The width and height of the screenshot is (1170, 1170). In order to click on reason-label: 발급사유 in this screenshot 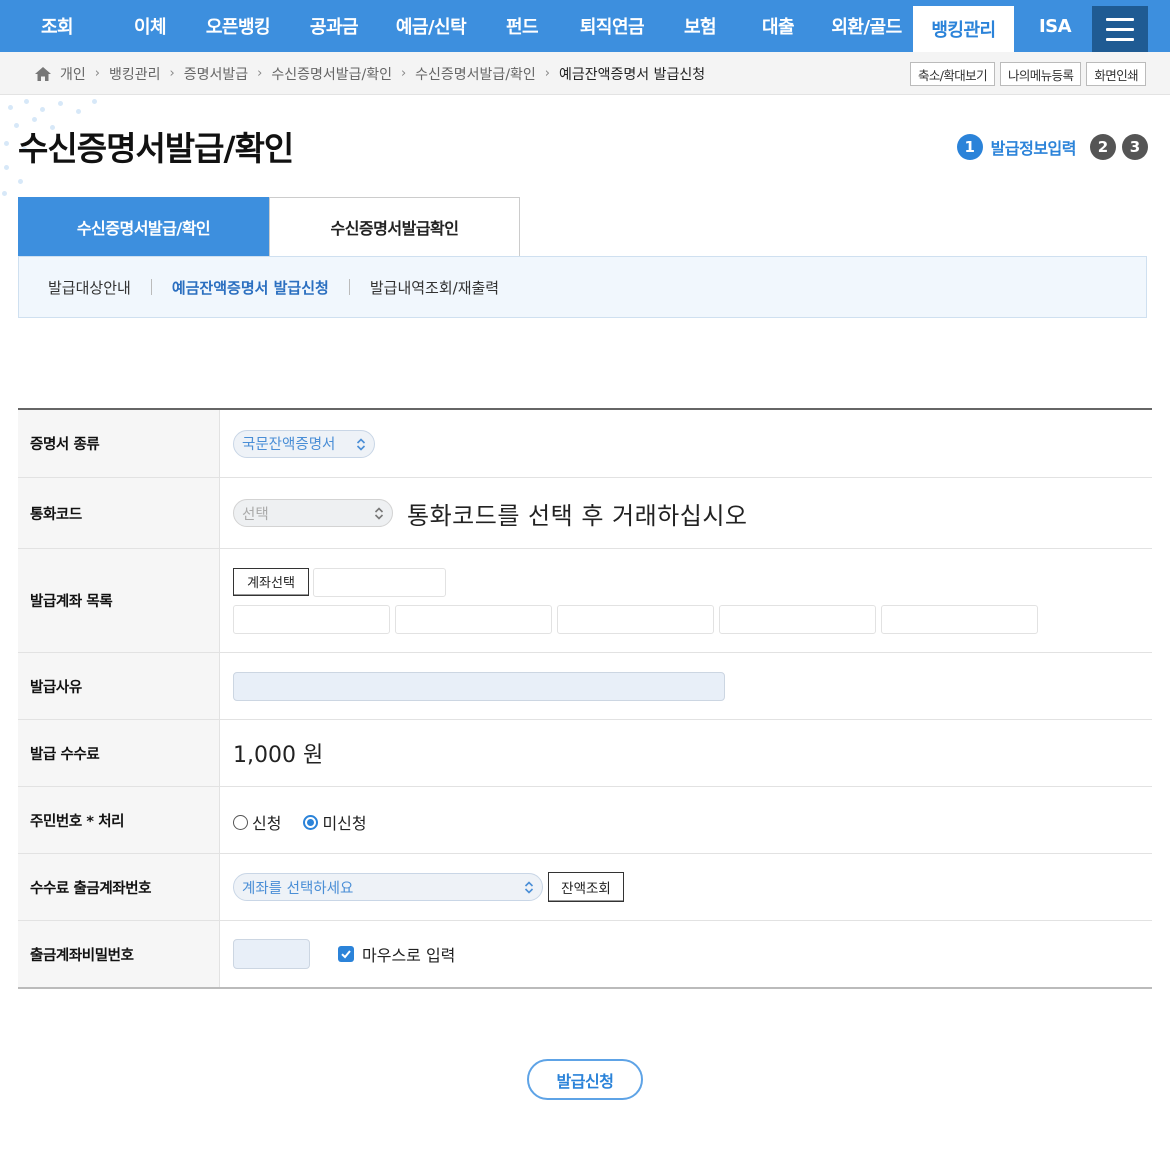, I will do `click(119, 686)`.